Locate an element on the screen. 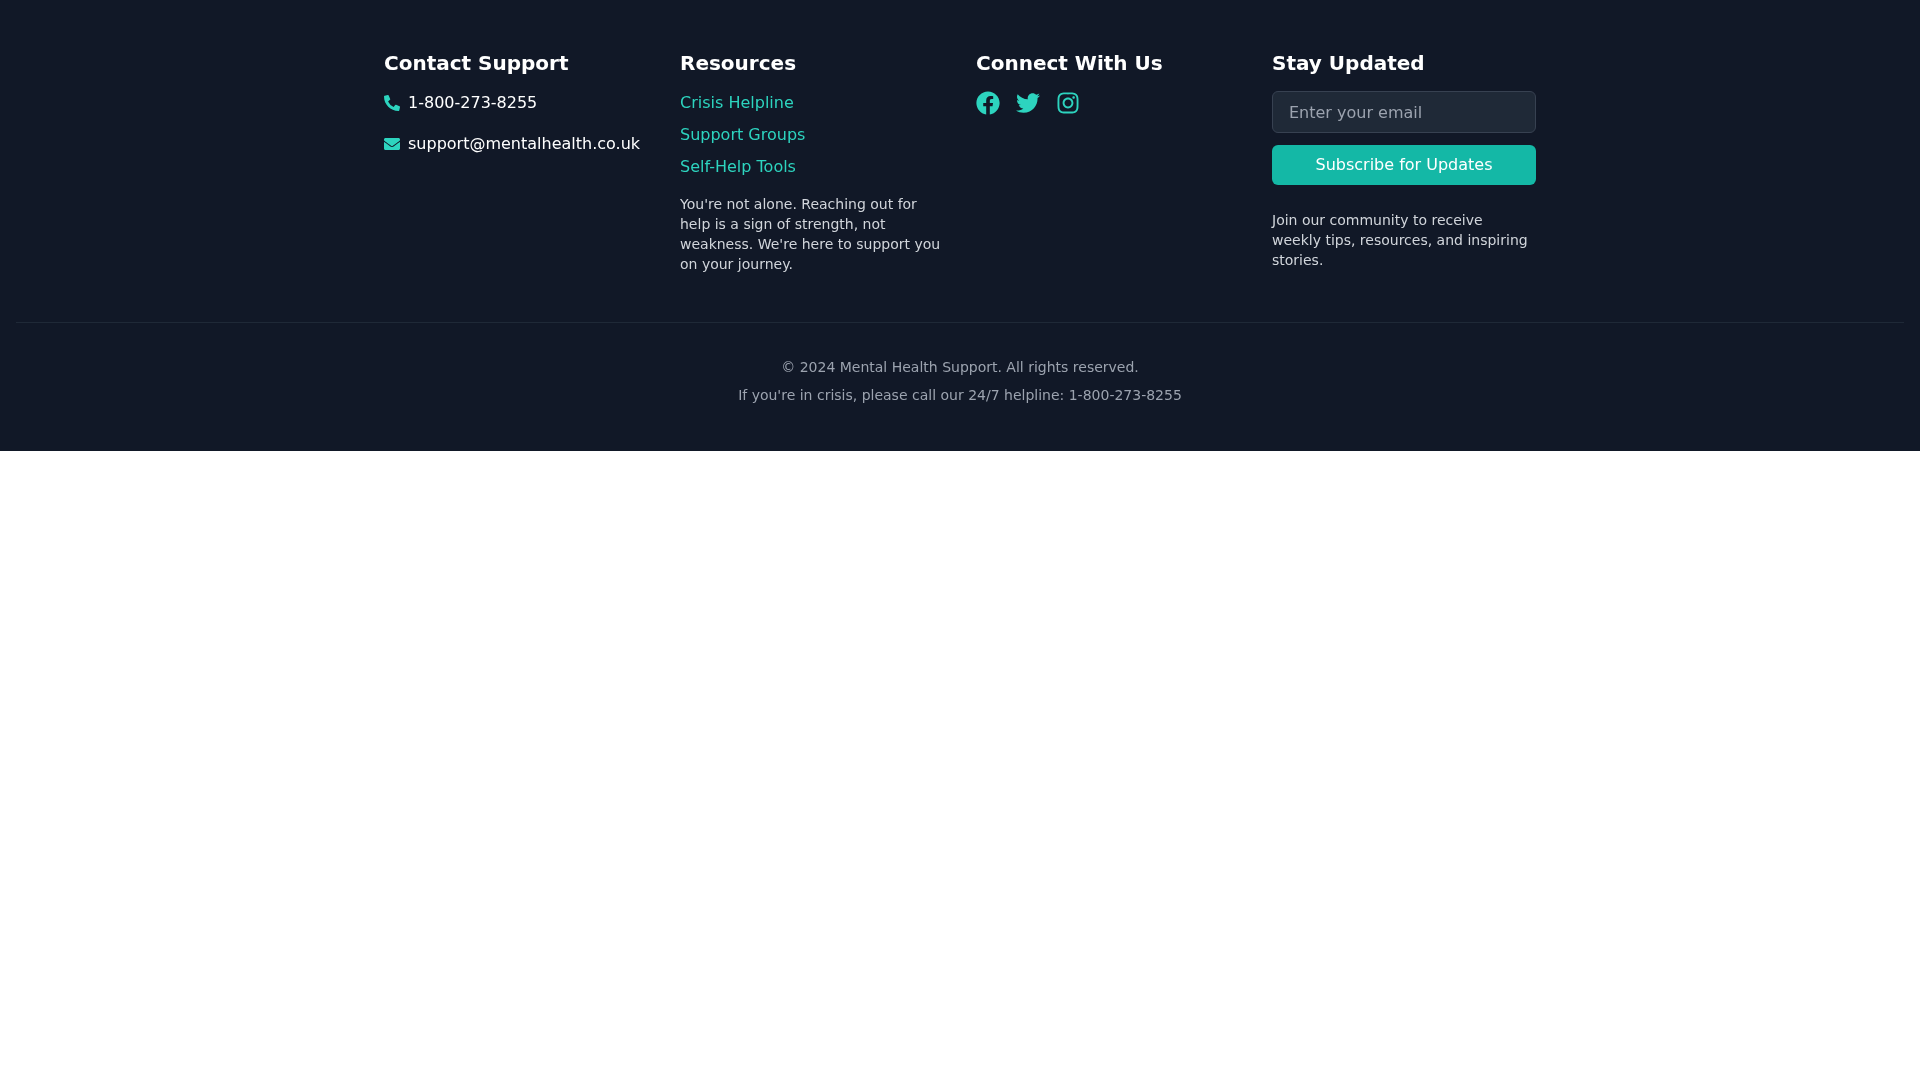  crisis-helpline-note: If you're in crisis, please call our 24/7 helpline: 1-800-273-8255 is located at coordinates (960, 395).